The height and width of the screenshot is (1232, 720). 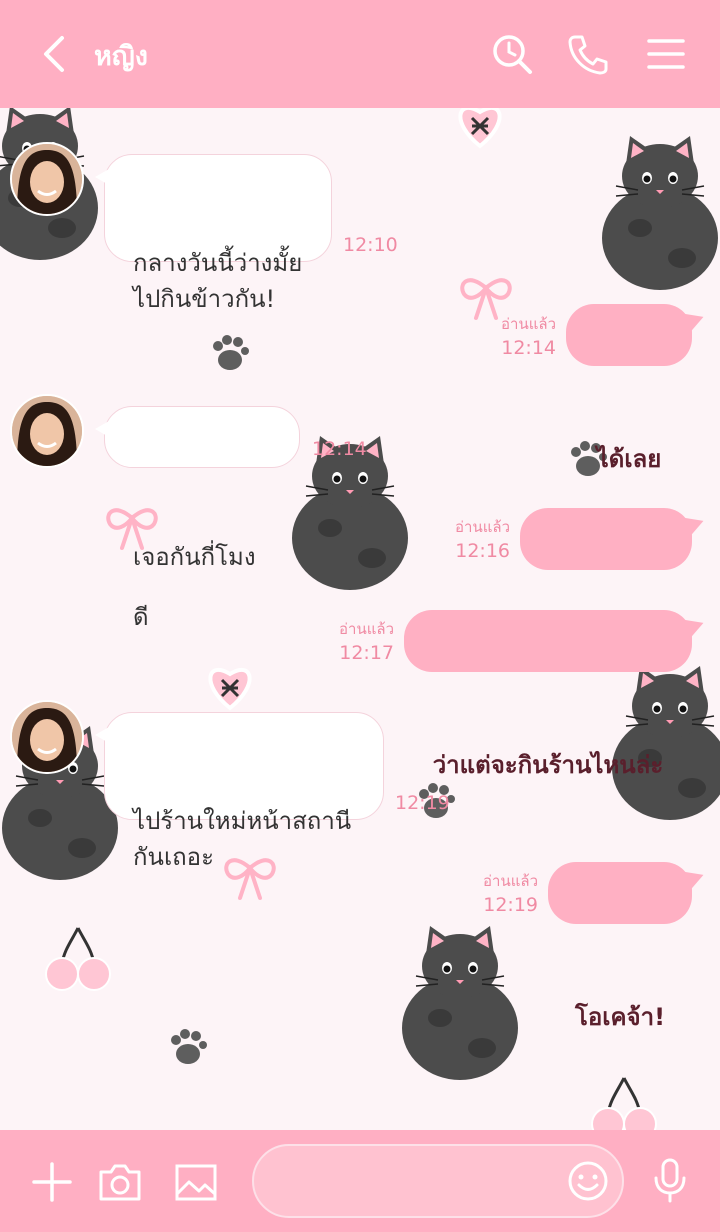 I want to click on input-toolbar, so click(x=360, y=1181).